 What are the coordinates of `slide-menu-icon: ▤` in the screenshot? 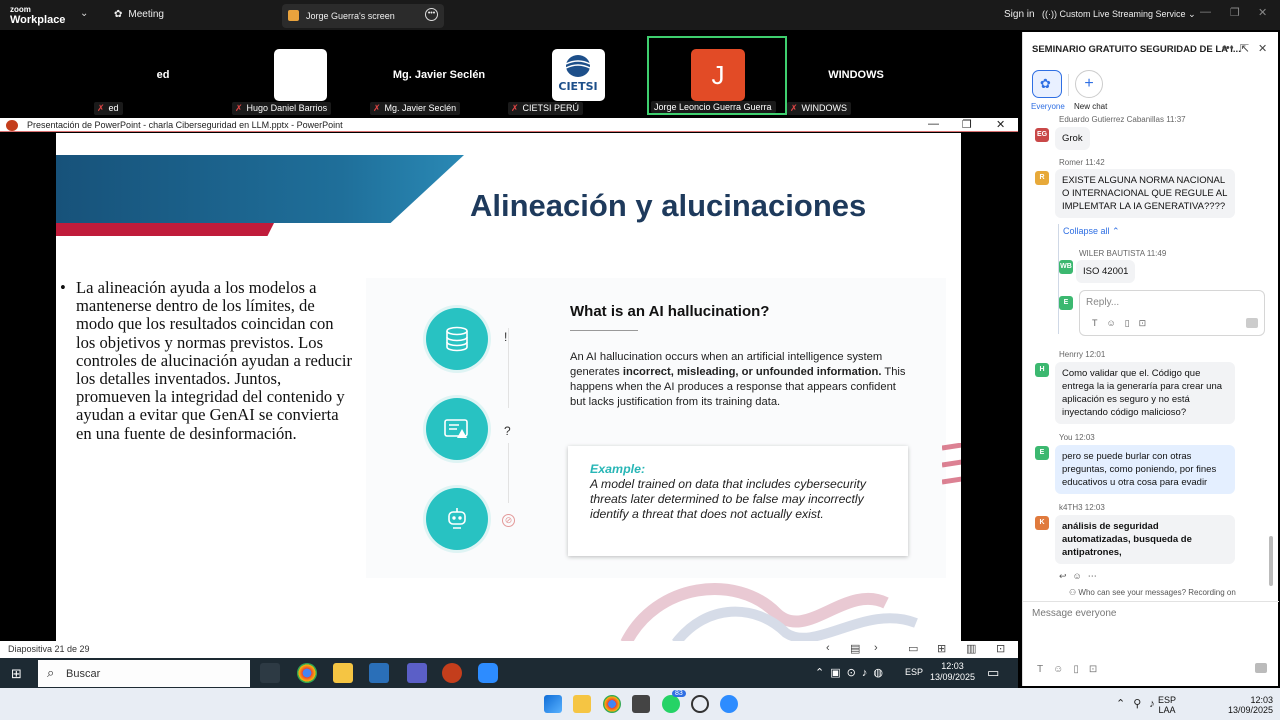 It's located at (855, 648).